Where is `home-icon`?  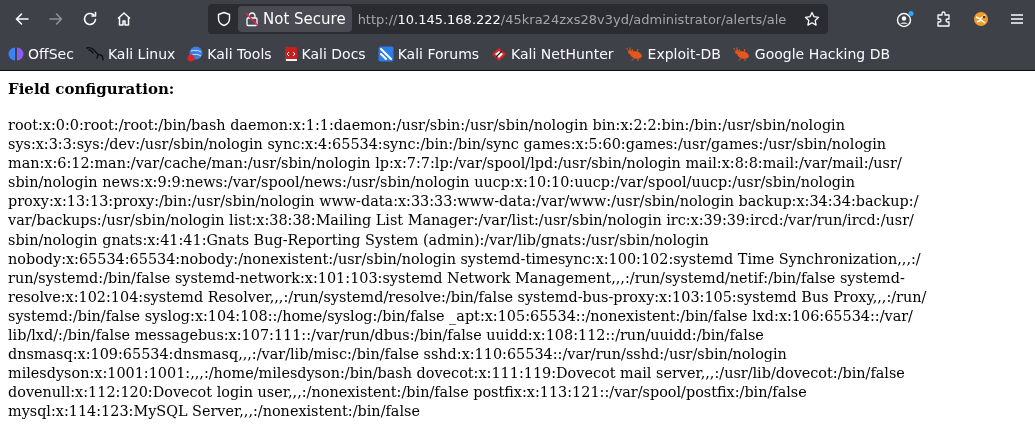 home-icon is located at coordinates (124, 19).